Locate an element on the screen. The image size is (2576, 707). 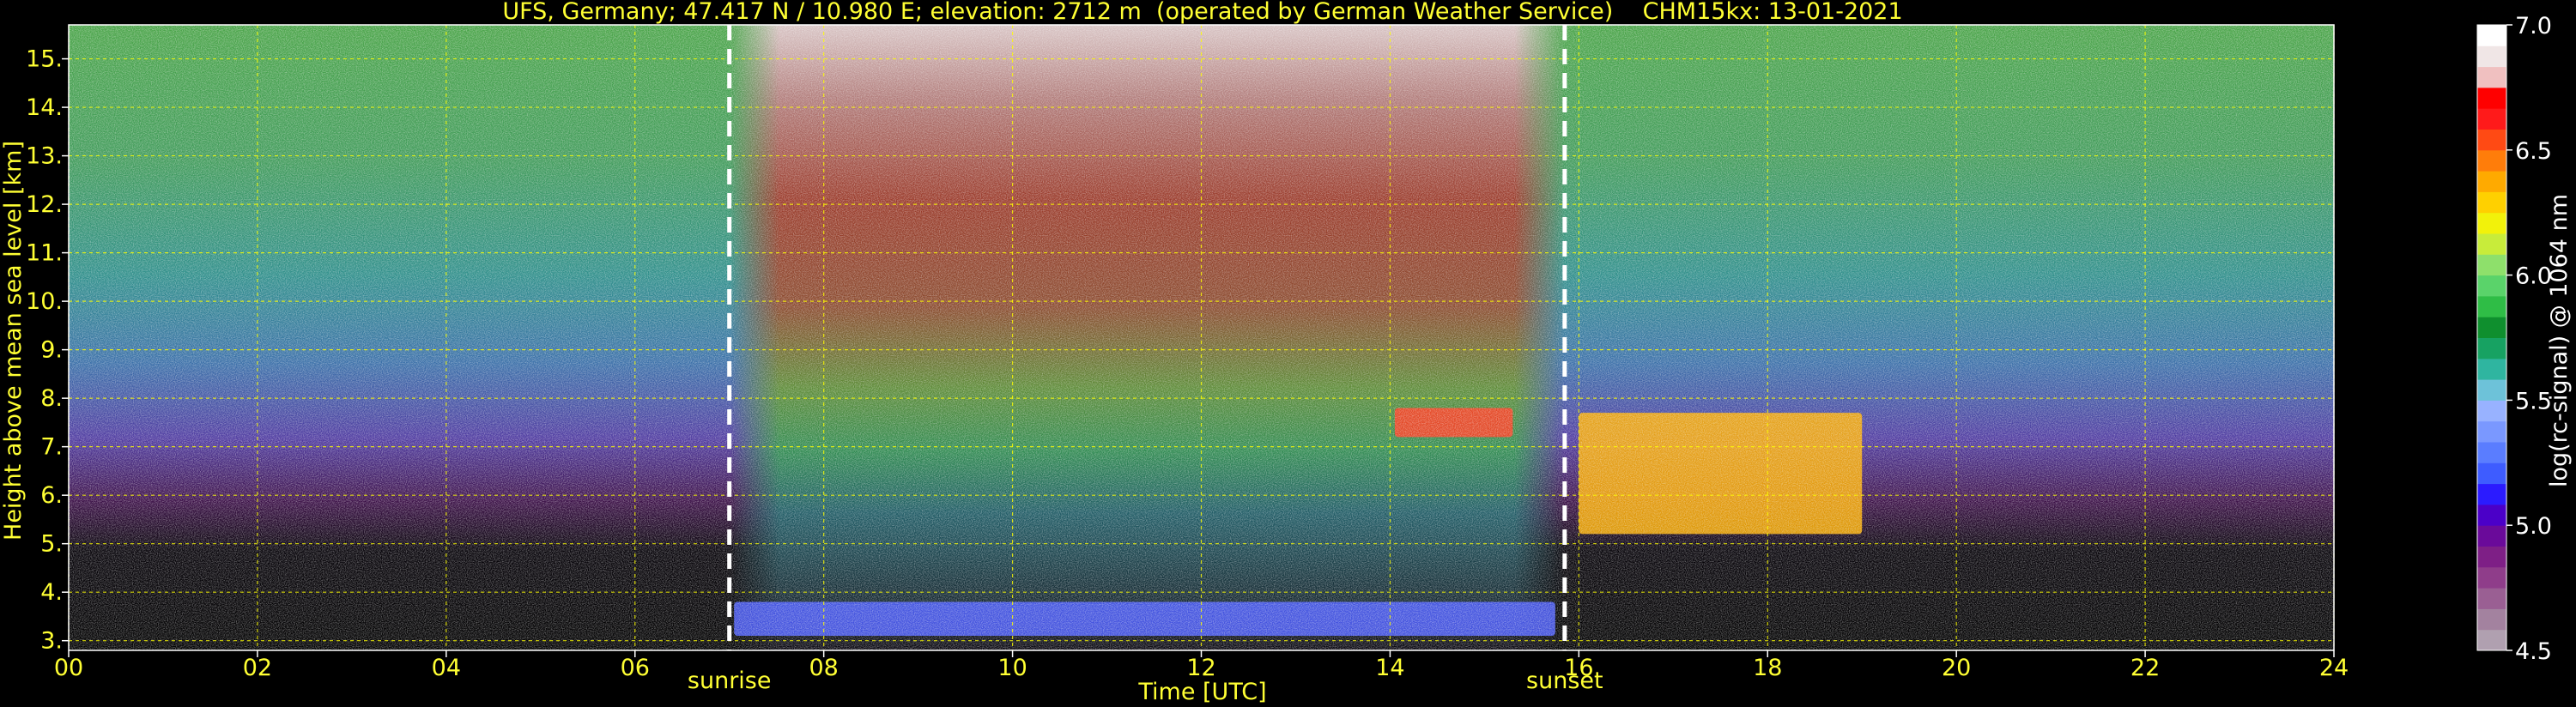
colorbar-swatches is located at coordinates (2491, 337).